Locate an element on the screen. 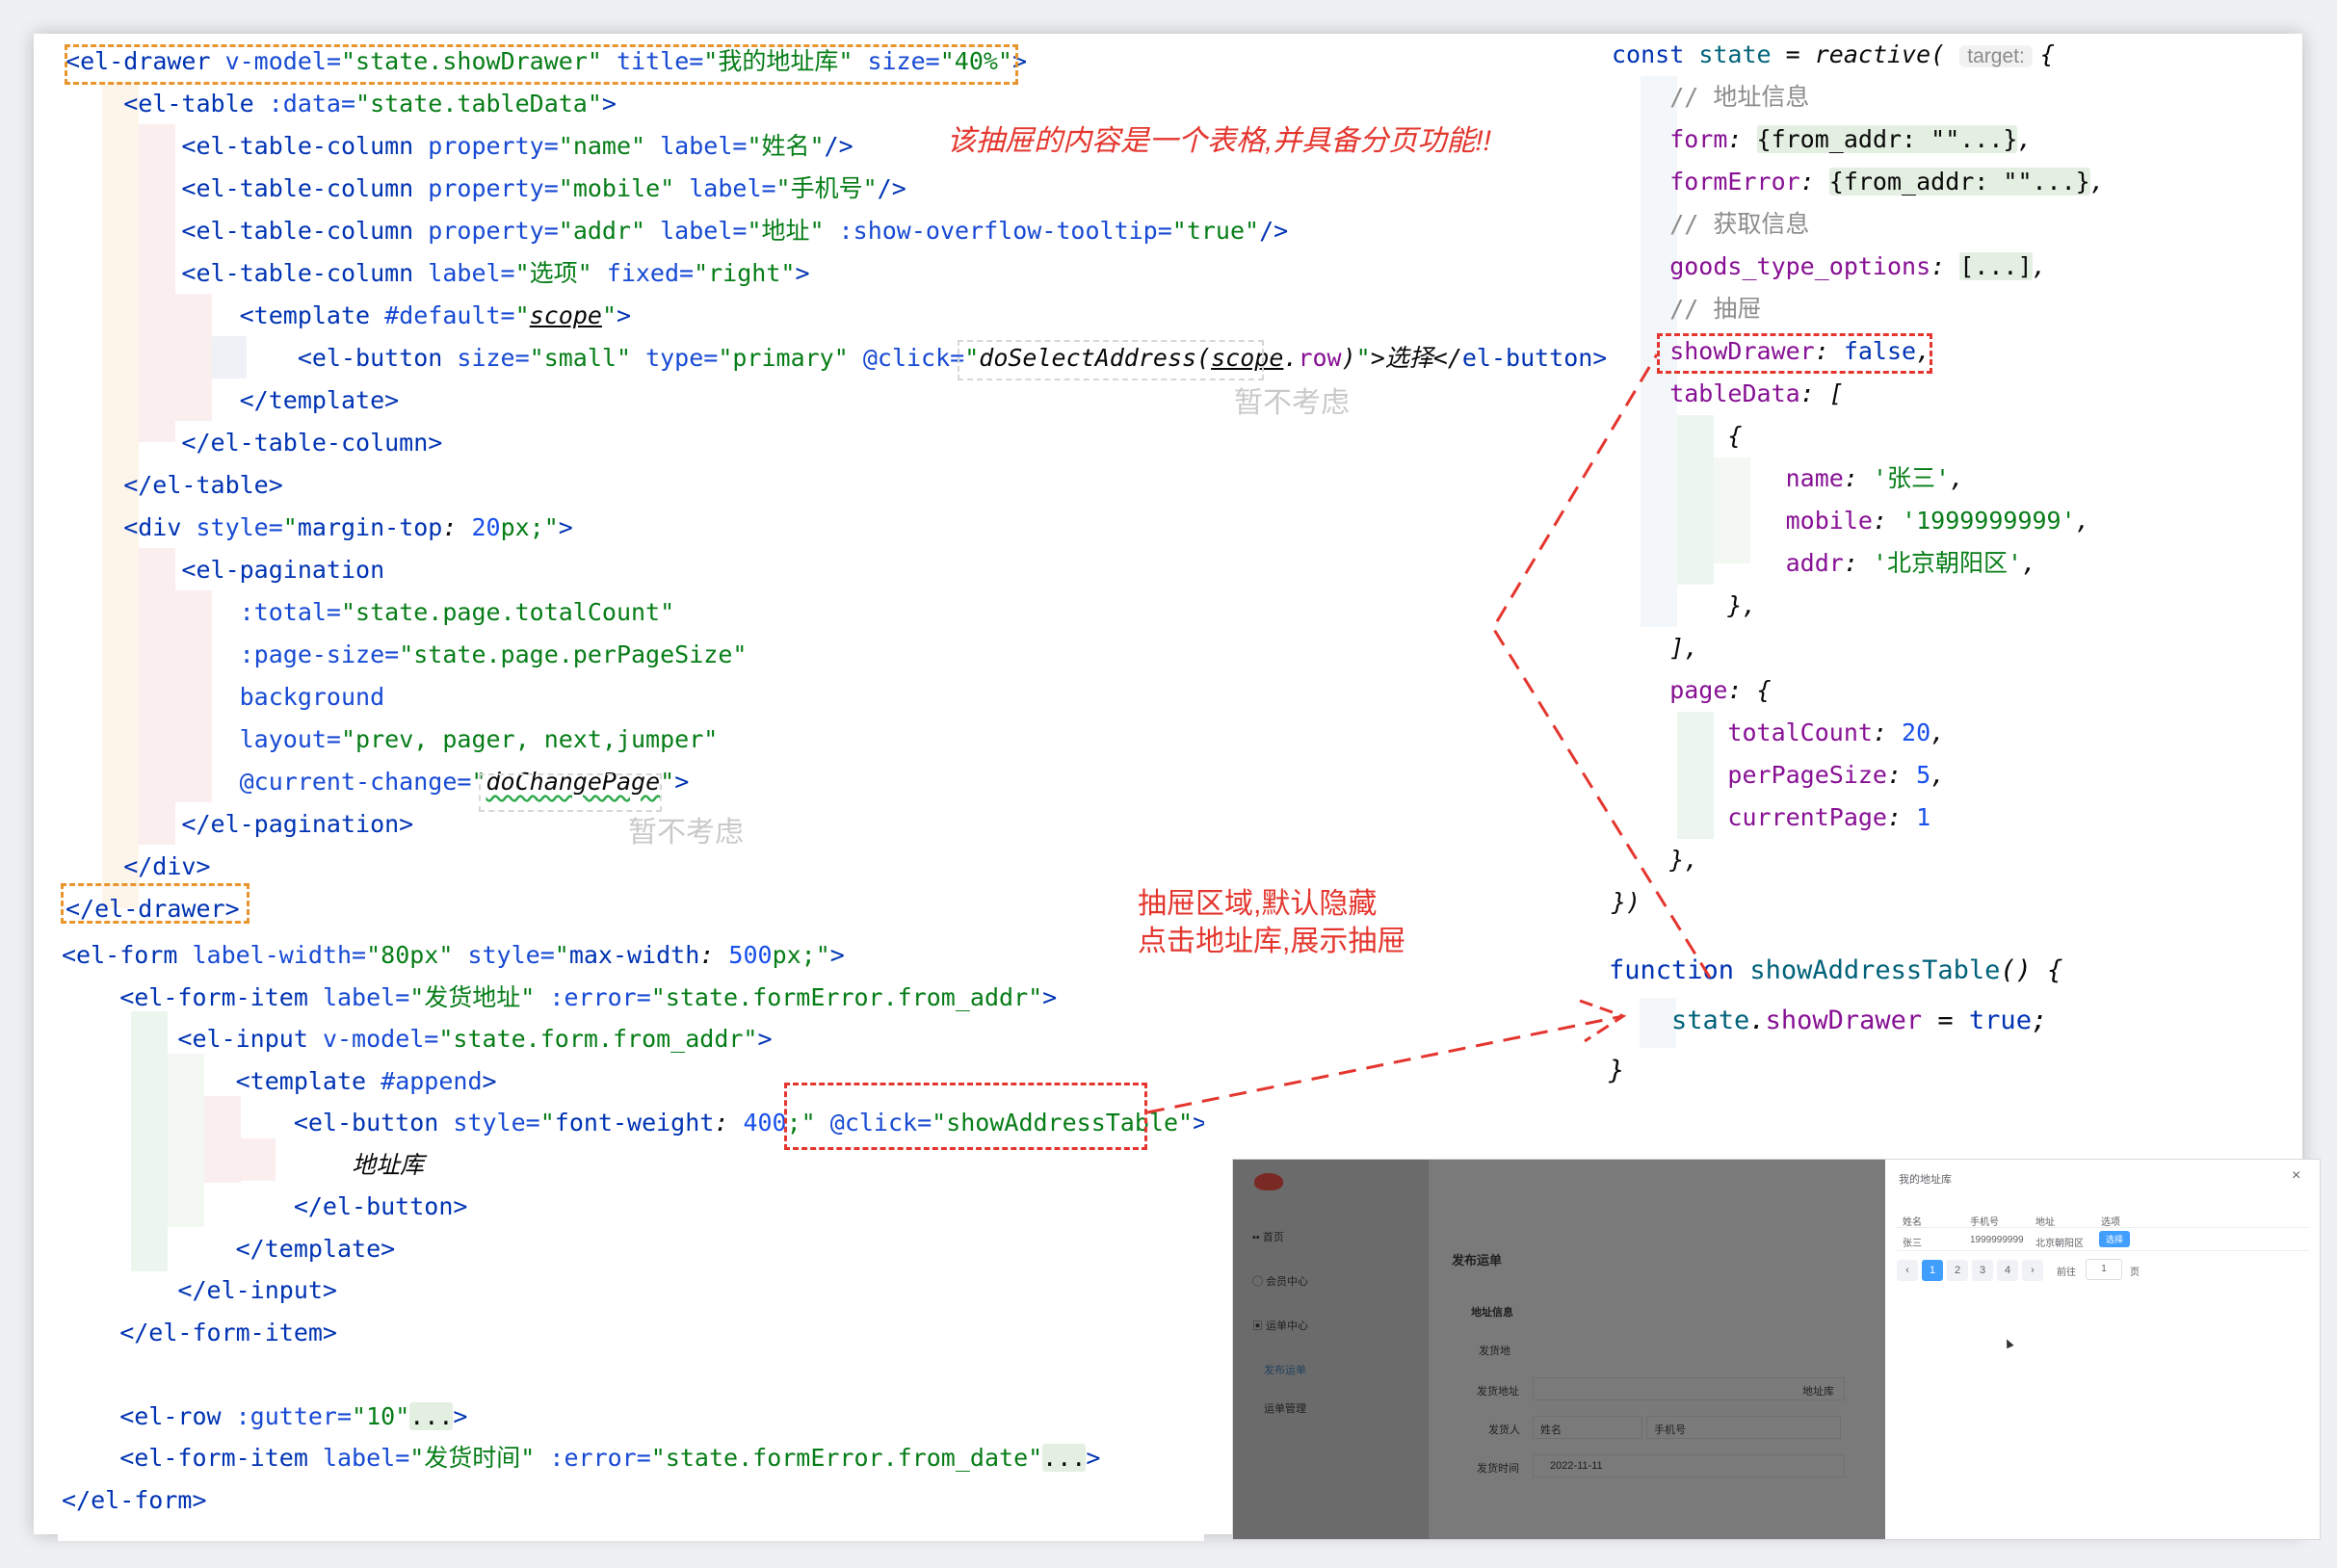  arrow-click-to-function is located at coordinates (1385, 1064).